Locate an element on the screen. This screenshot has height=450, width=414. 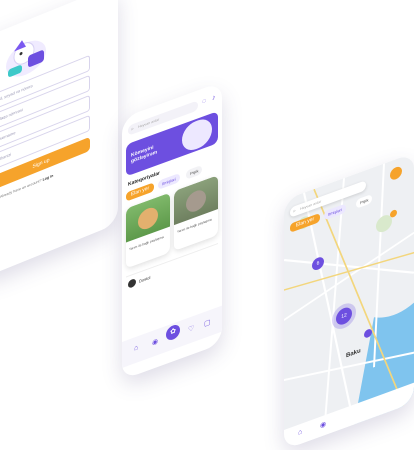
search-placeholder: Heyvan axtar is located at coordinates (149, 123).